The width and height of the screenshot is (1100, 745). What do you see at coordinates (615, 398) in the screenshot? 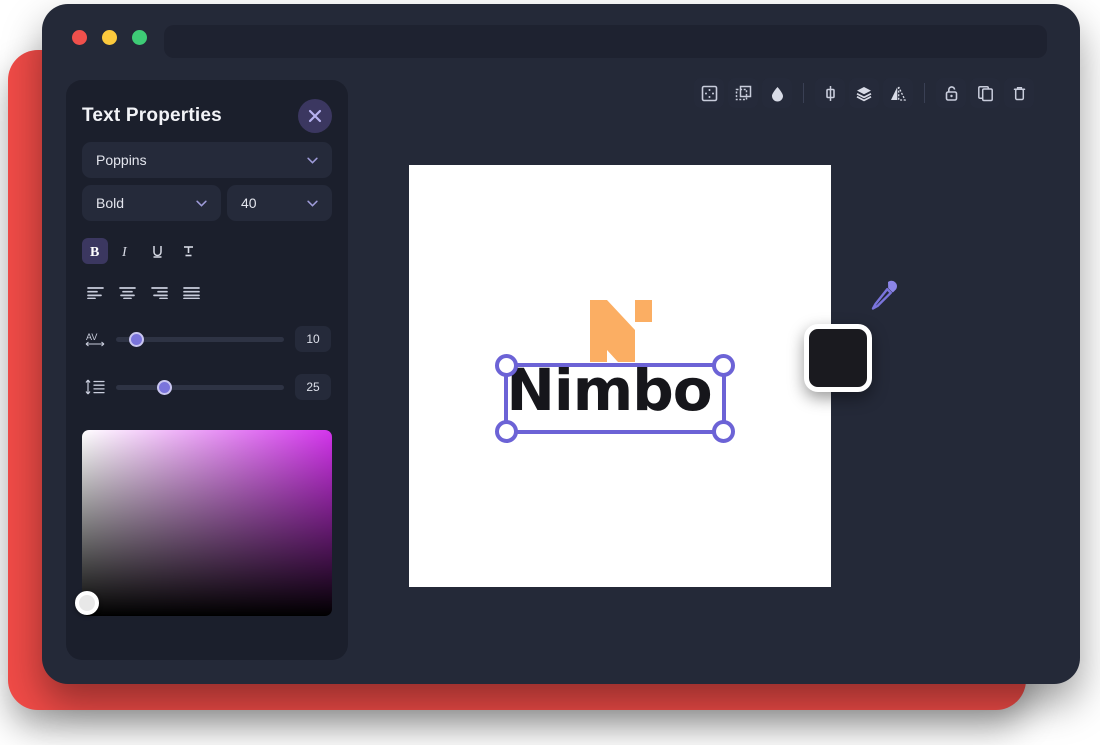
I see `selection-box` at bounding box center [615, 398].